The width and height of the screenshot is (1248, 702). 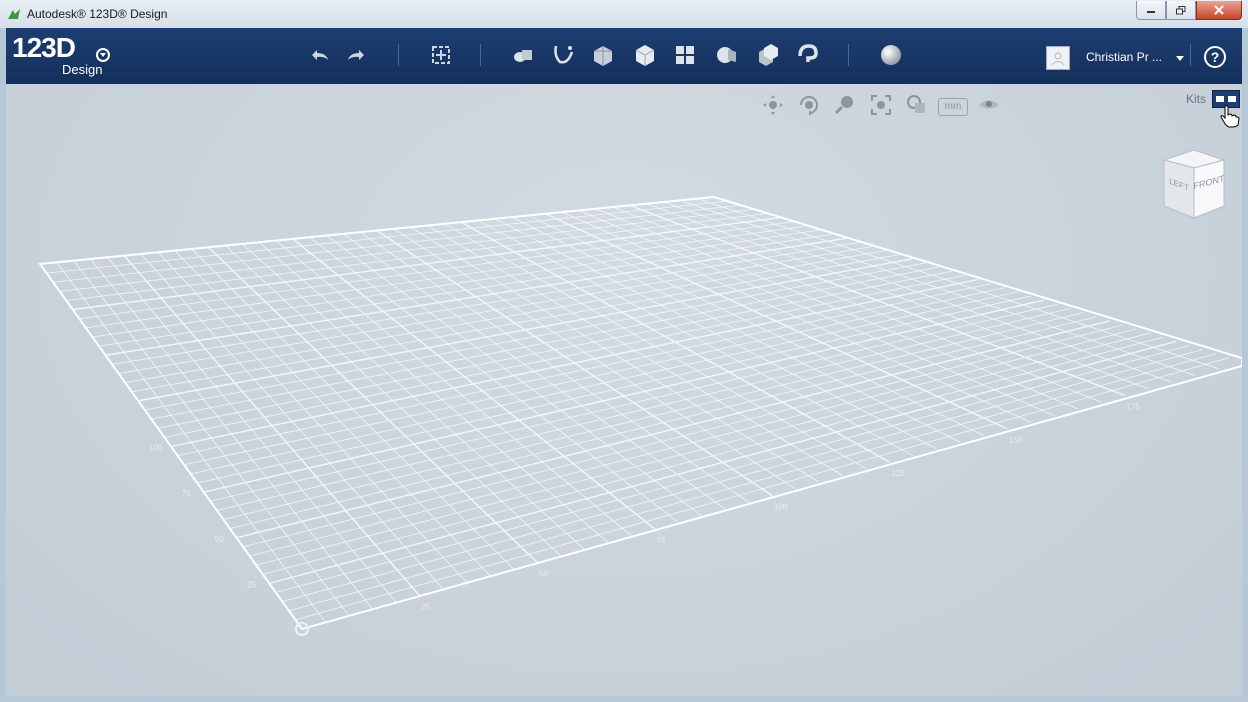 I want to click on pan-icon, so click(x=773, y=105).